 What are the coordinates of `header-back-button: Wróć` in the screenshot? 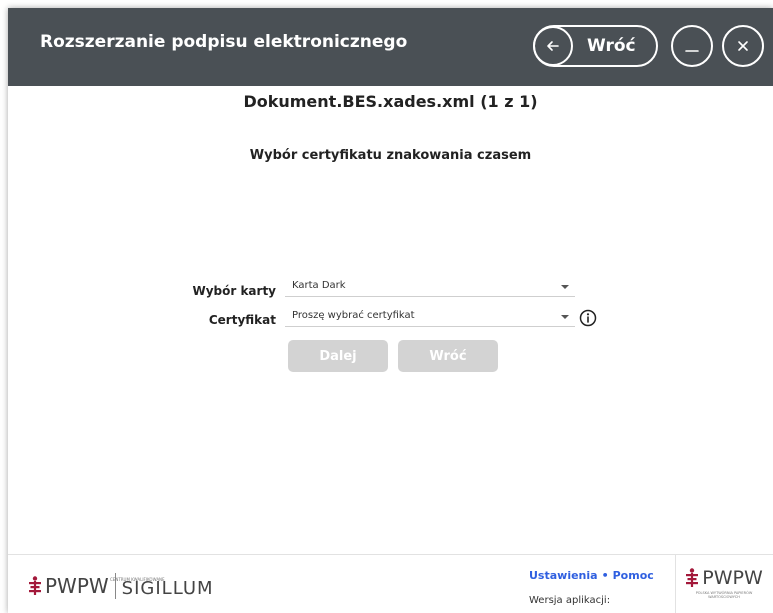 It's located at (595, 46).